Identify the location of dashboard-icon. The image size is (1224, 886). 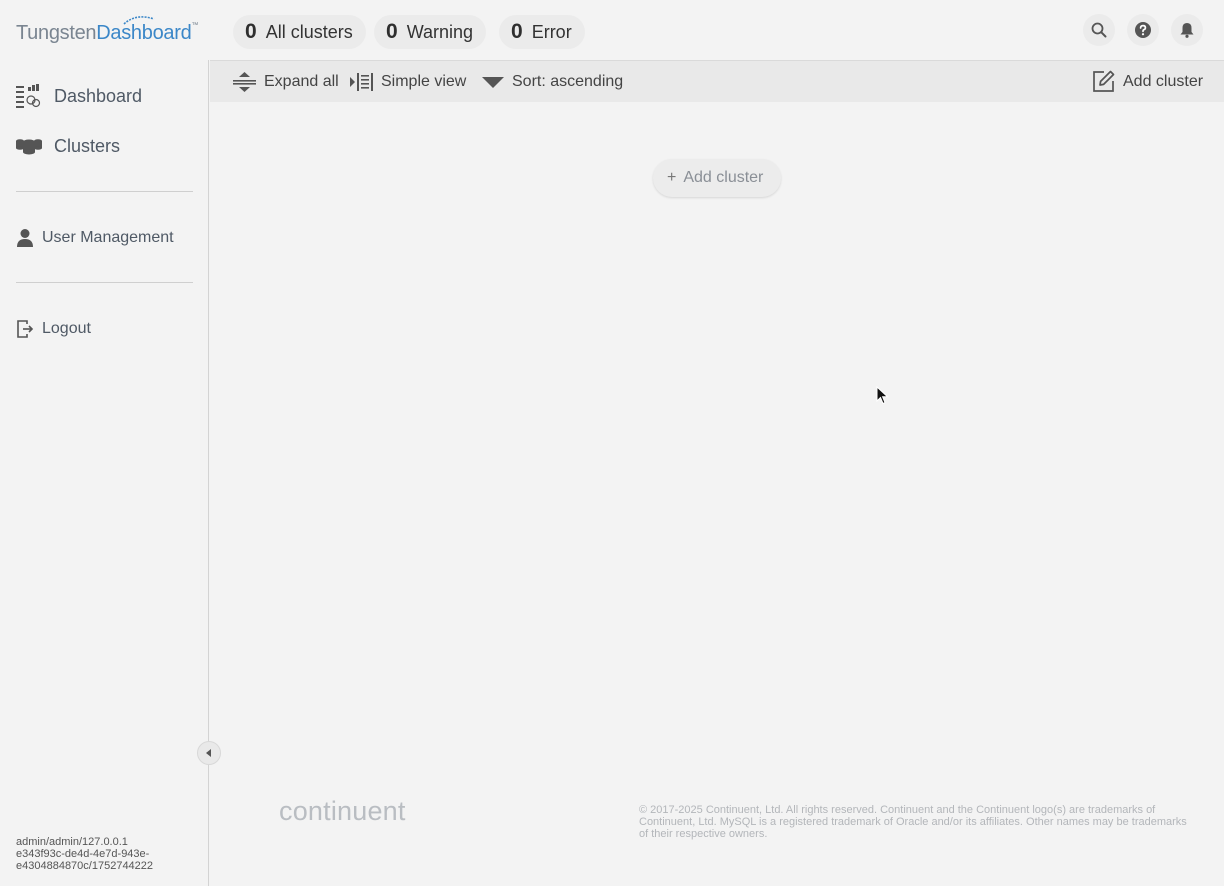
(28, 96).